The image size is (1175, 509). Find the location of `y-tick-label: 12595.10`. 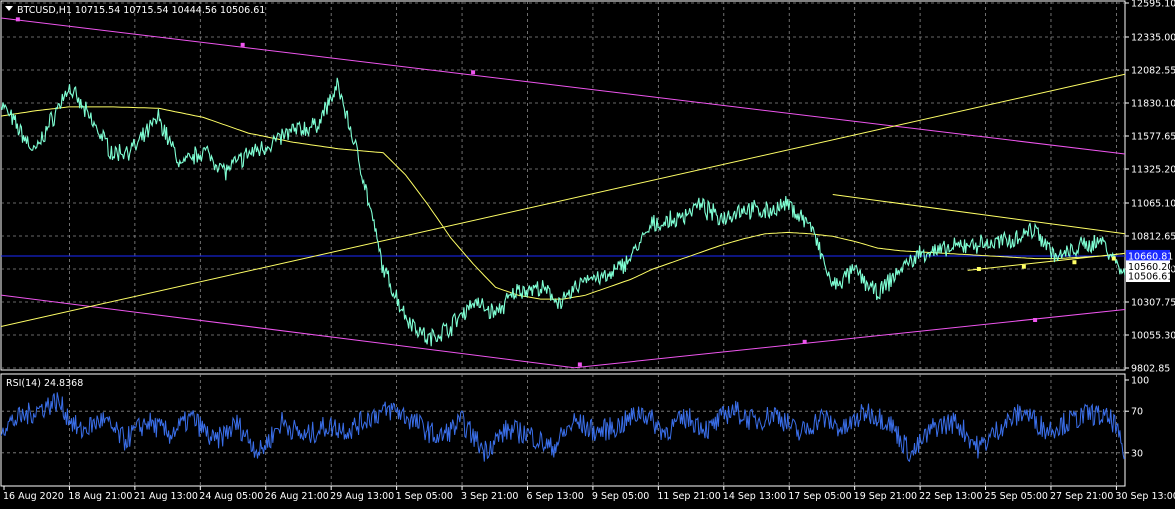

y-tick-label: 12595.10 is located at coordinates (1153, 5).